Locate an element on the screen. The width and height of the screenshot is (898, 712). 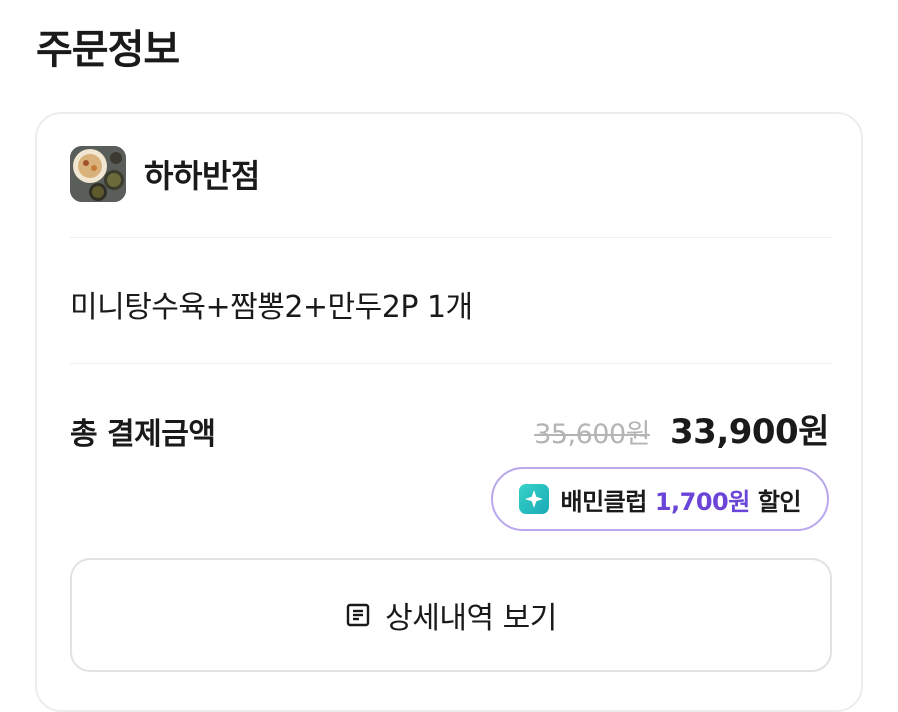
sparkle-icon is located at coordinates (533, 499).